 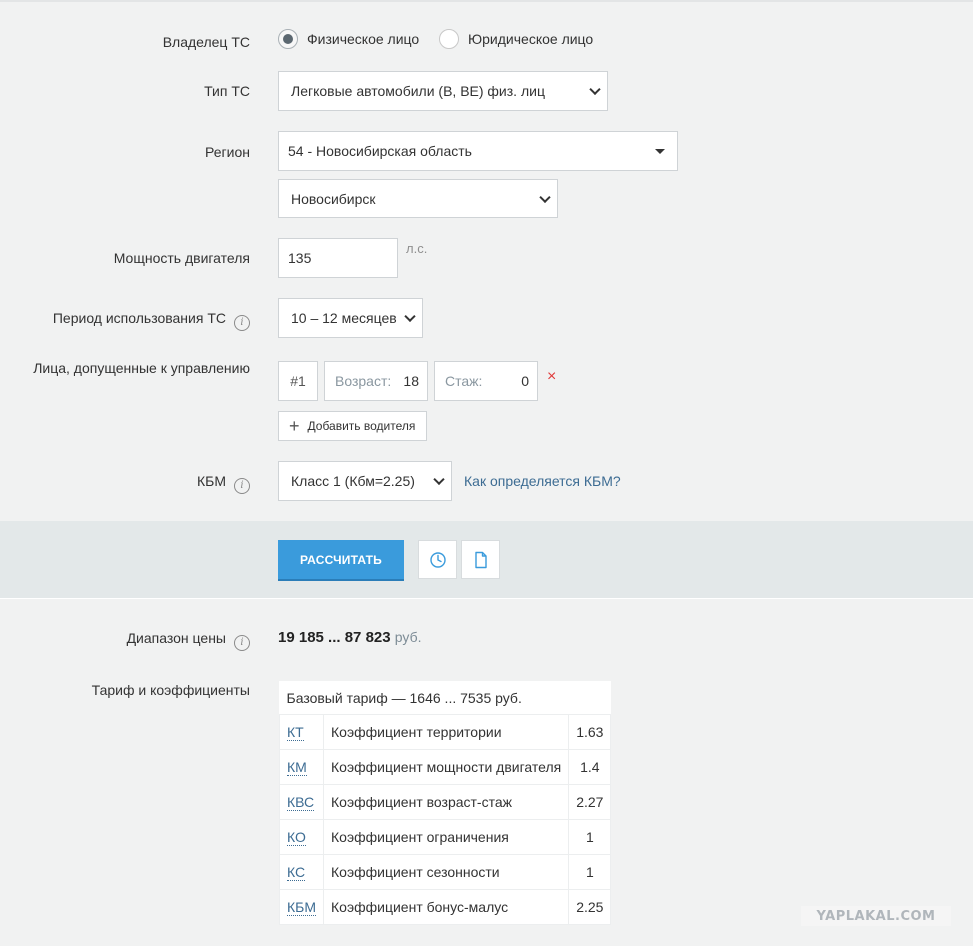 I want to click on coef-abbr-link: КМ, so click(x=297, y=767).